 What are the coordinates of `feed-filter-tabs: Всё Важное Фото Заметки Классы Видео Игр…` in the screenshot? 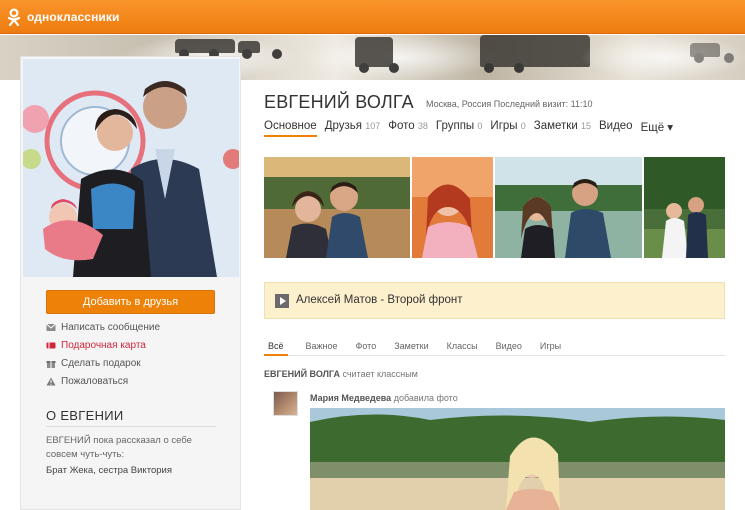 It's located at (494, 348).